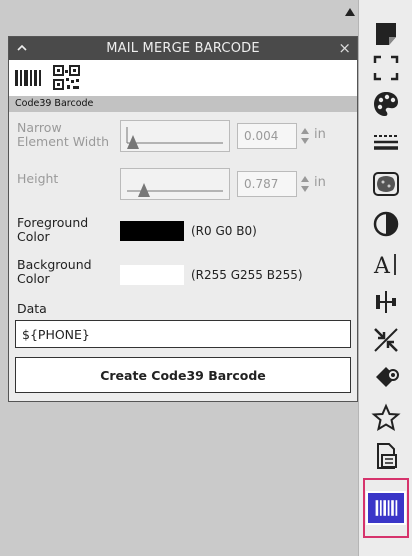  I want to click on height-unit: in, so click(320, 182).